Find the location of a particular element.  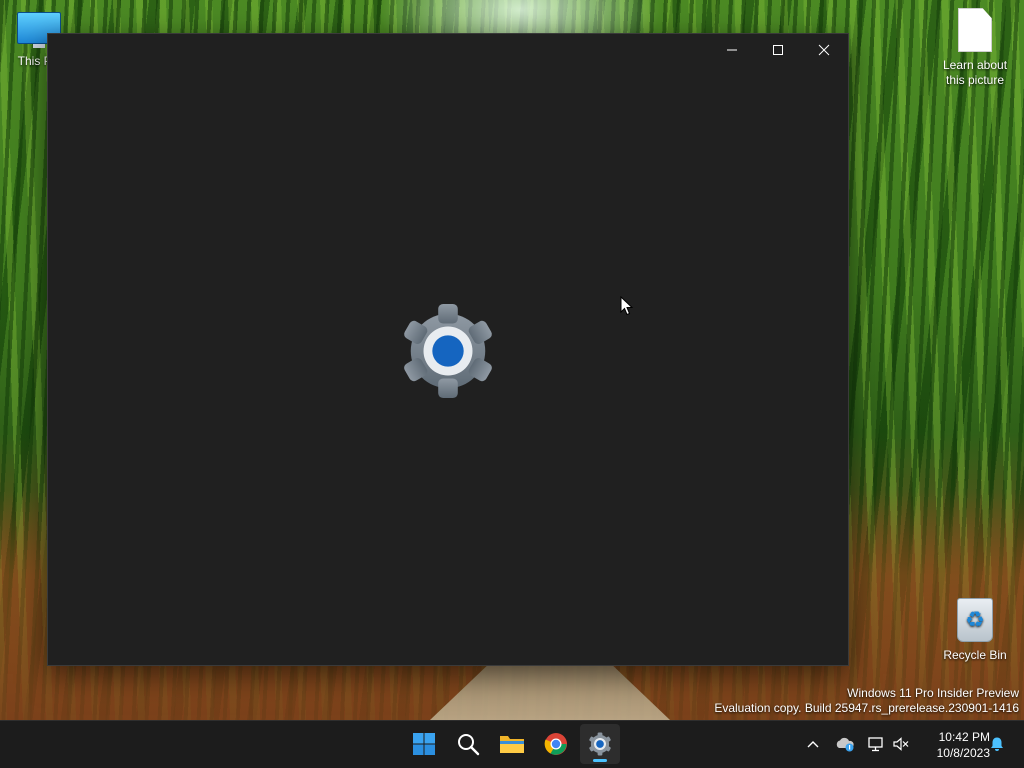

settings-taskbar-button is located at coordinates (600, 744).